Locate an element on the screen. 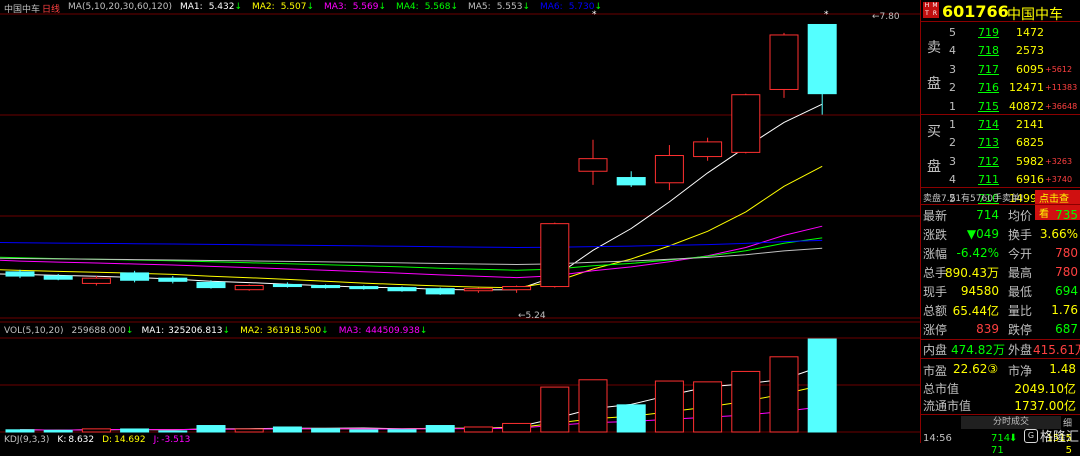 Image resolution: width=1080 pixels, height=456 pixels. ma-legend-item: MA3: 5.569↓ is located at coordinates (355, 8).